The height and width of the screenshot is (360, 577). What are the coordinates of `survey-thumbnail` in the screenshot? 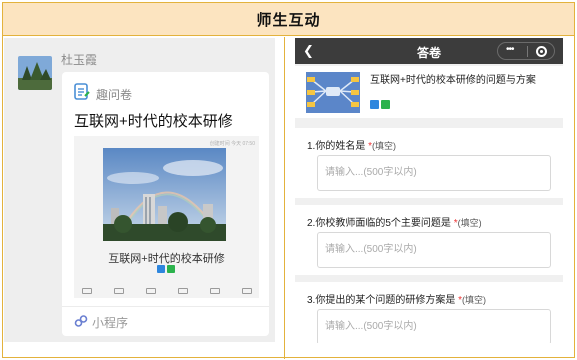 It's located at (333, 92).